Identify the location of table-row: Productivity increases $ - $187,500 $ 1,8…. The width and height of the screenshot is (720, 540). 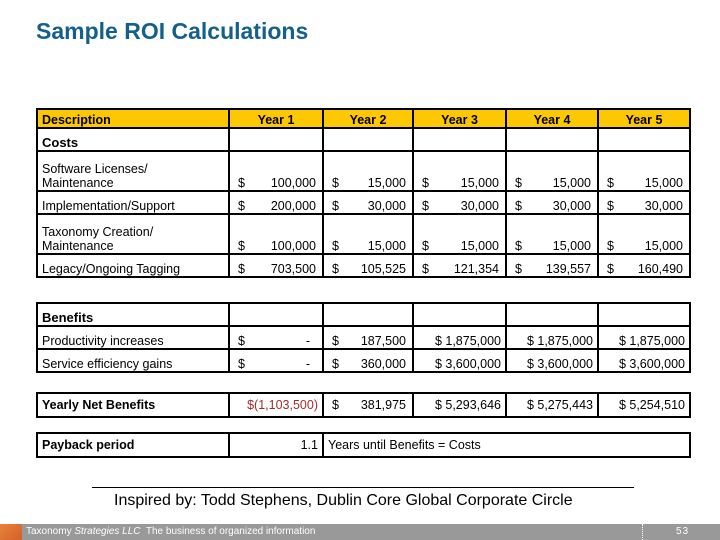
(363, 337).